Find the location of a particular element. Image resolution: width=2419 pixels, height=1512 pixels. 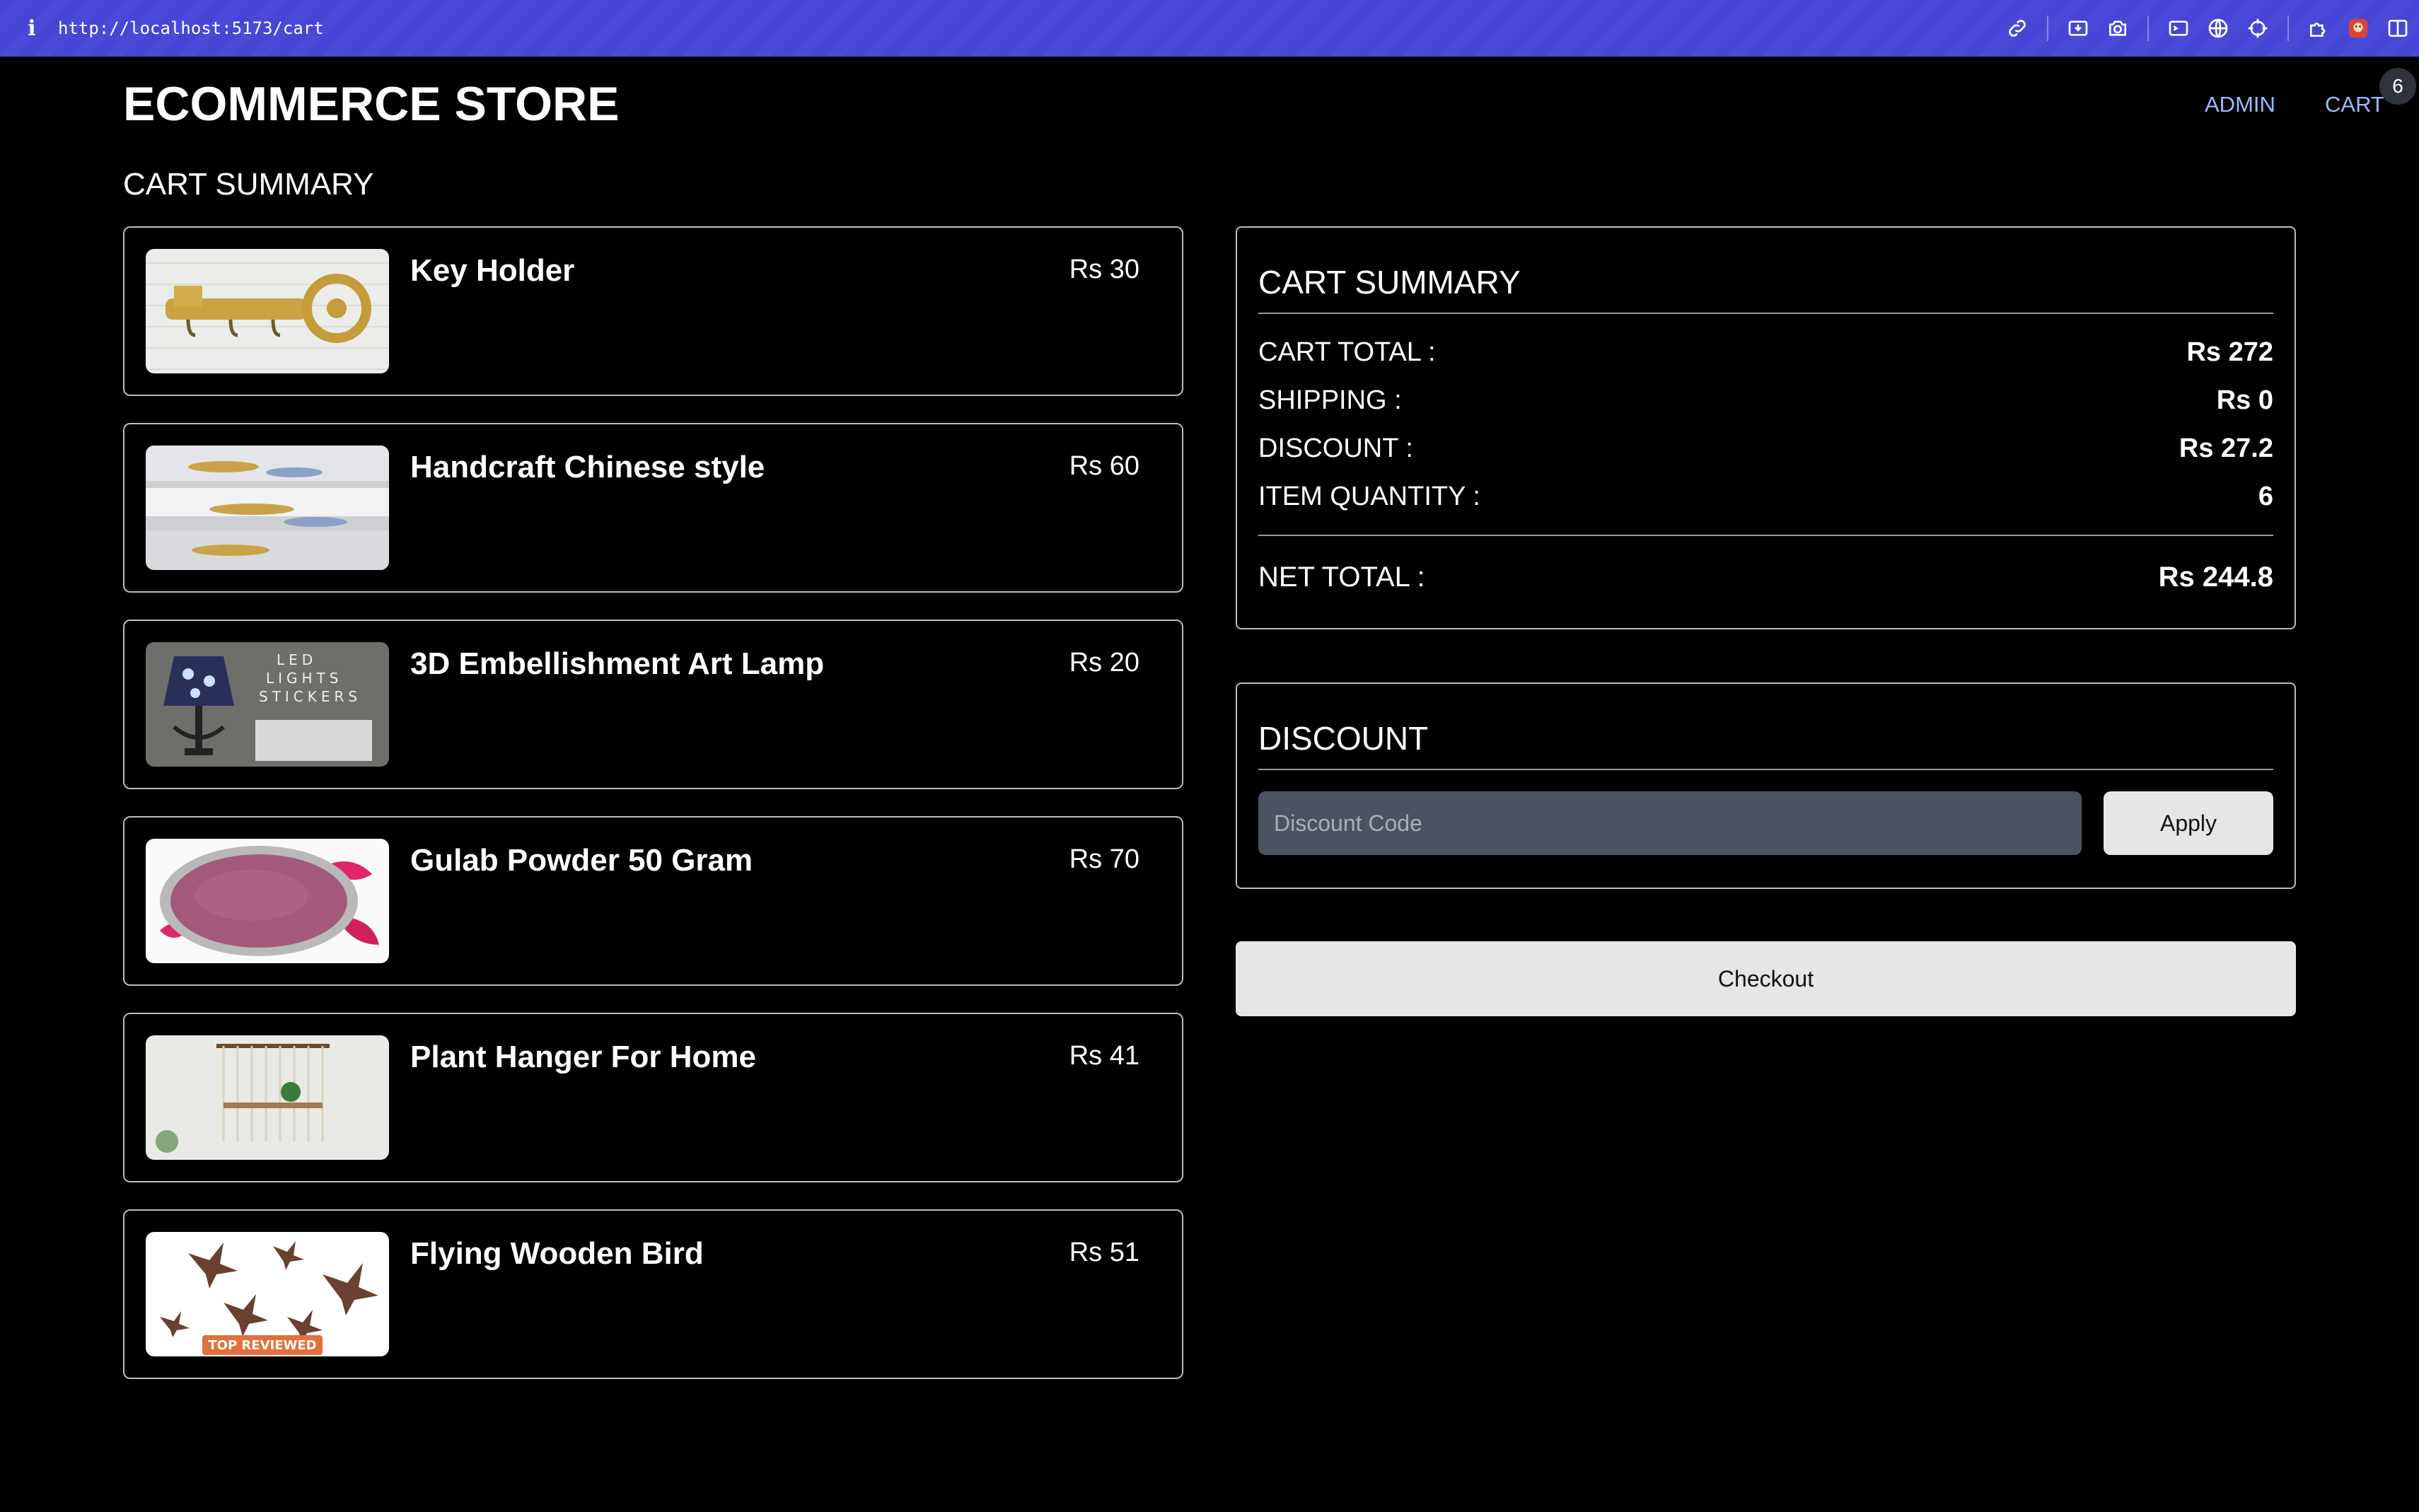

discount-panel: DISCOUNT Apply is located at coordinates (1766, 785).